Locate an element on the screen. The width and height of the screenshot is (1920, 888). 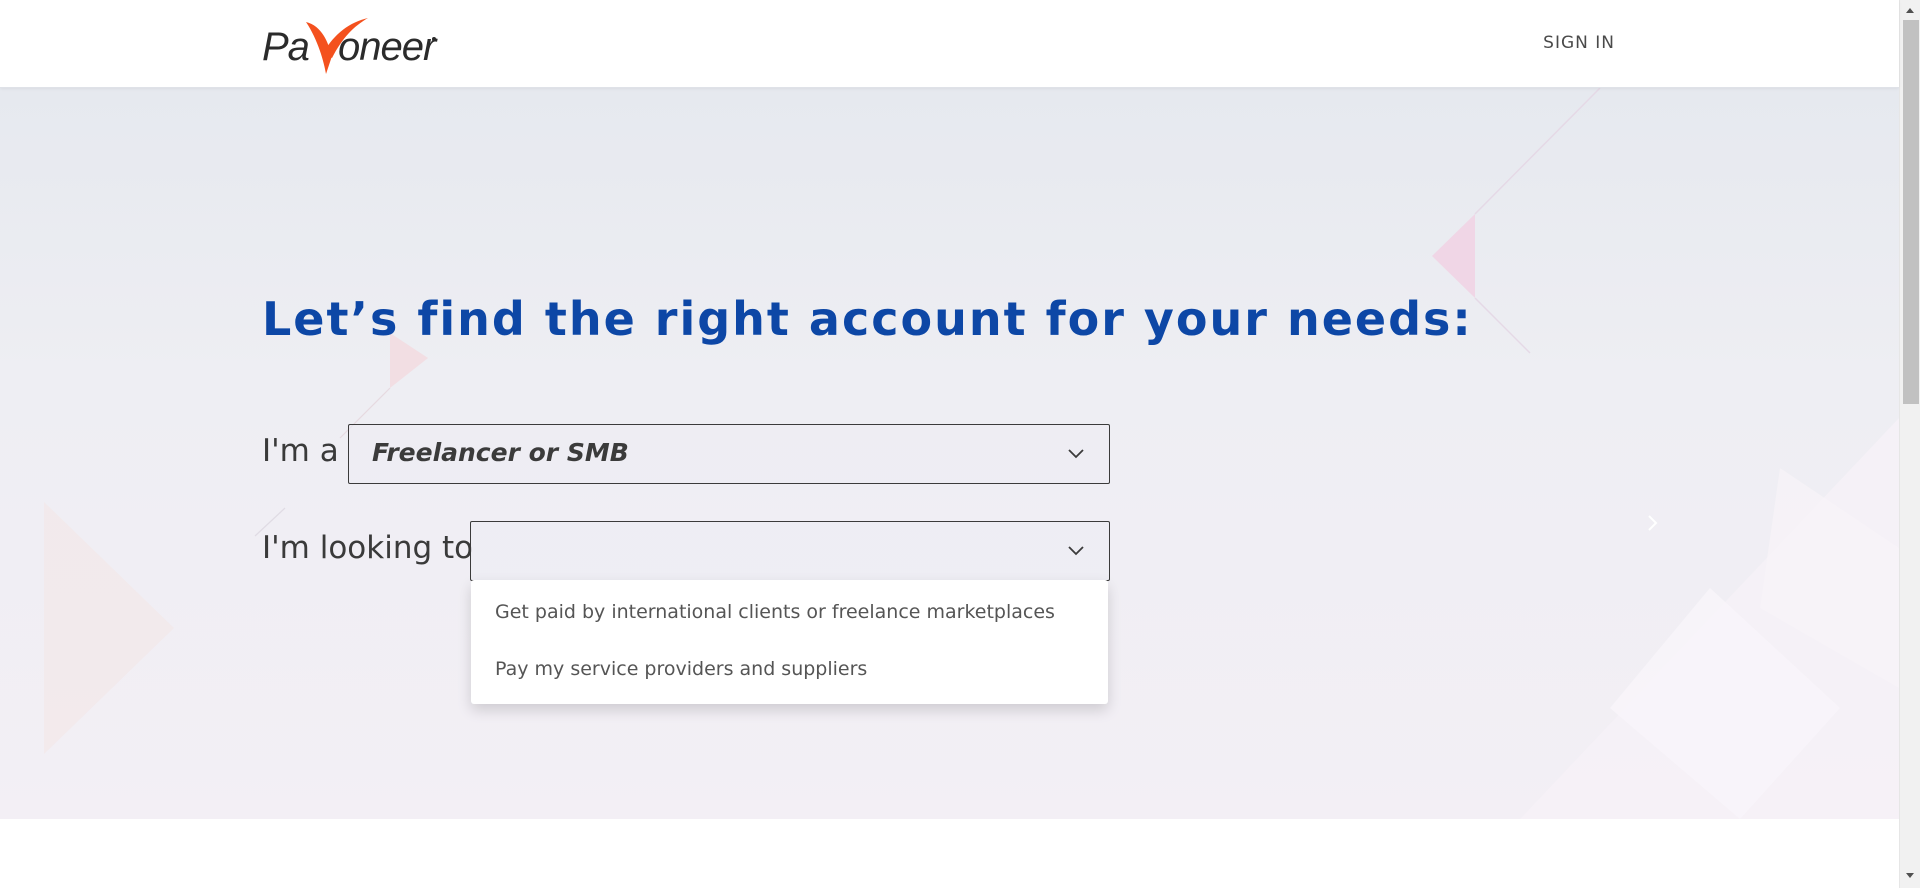
payoneer-logo: Pa oneer is located at coordinates (352, 45).